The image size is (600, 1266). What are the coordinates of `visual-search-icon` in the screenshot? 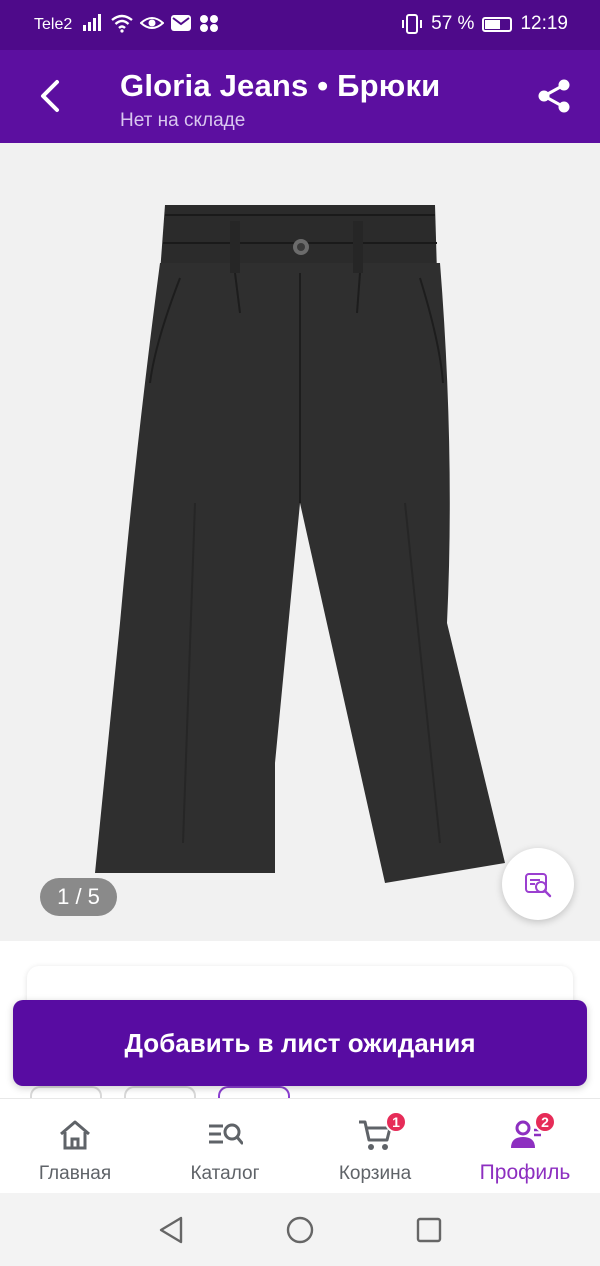 It's located at (538, 885).